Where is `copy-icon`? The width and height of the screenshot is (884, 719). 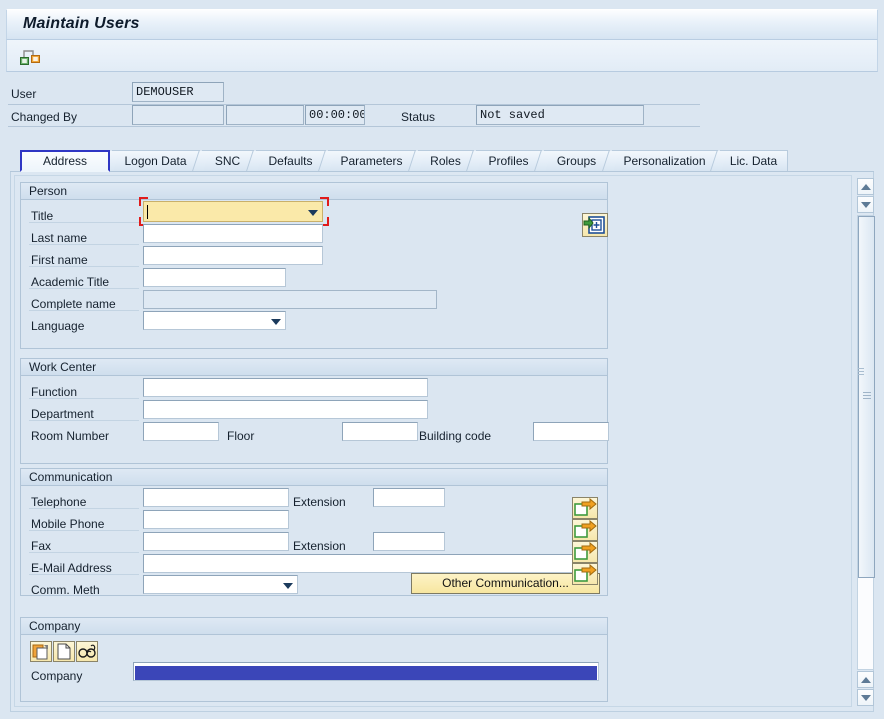 copy-icon is located at coordinates (41, 651).